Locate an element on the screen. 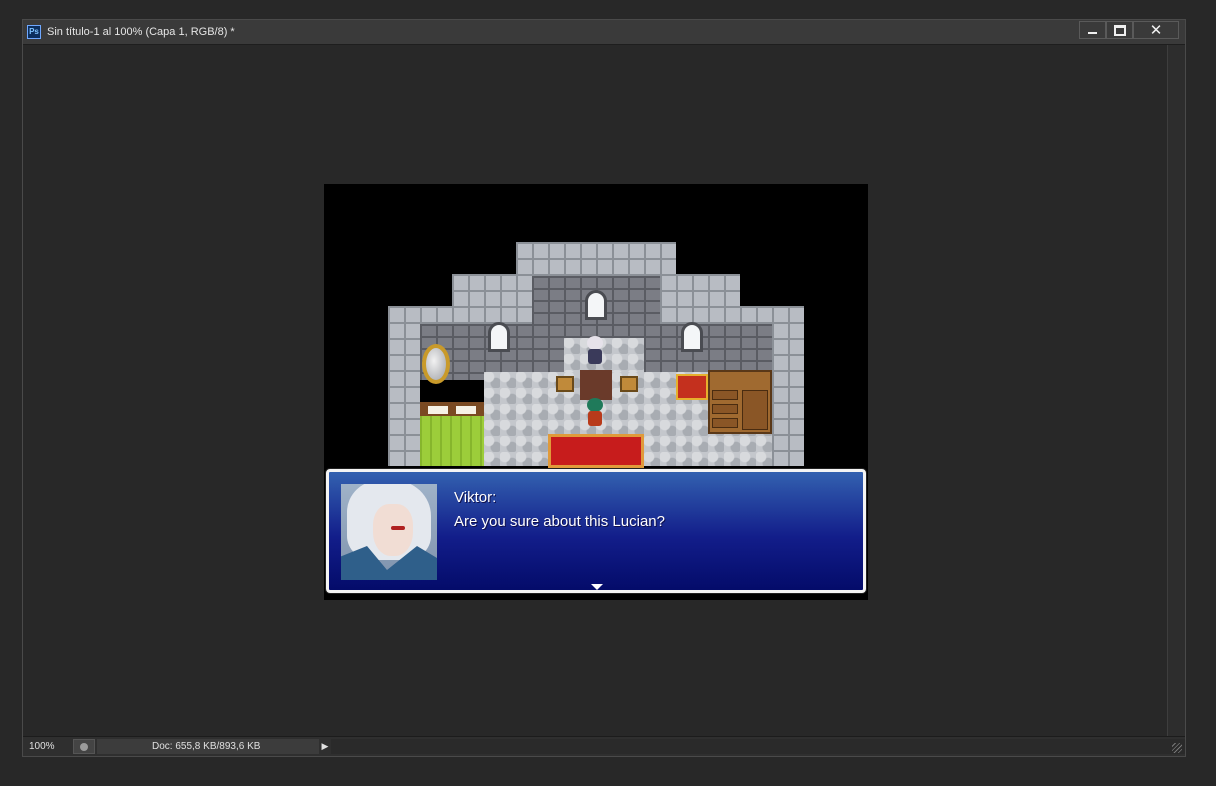 The height and width of the screenshot is (786, 1216). table is located at coordinates (596, 385).